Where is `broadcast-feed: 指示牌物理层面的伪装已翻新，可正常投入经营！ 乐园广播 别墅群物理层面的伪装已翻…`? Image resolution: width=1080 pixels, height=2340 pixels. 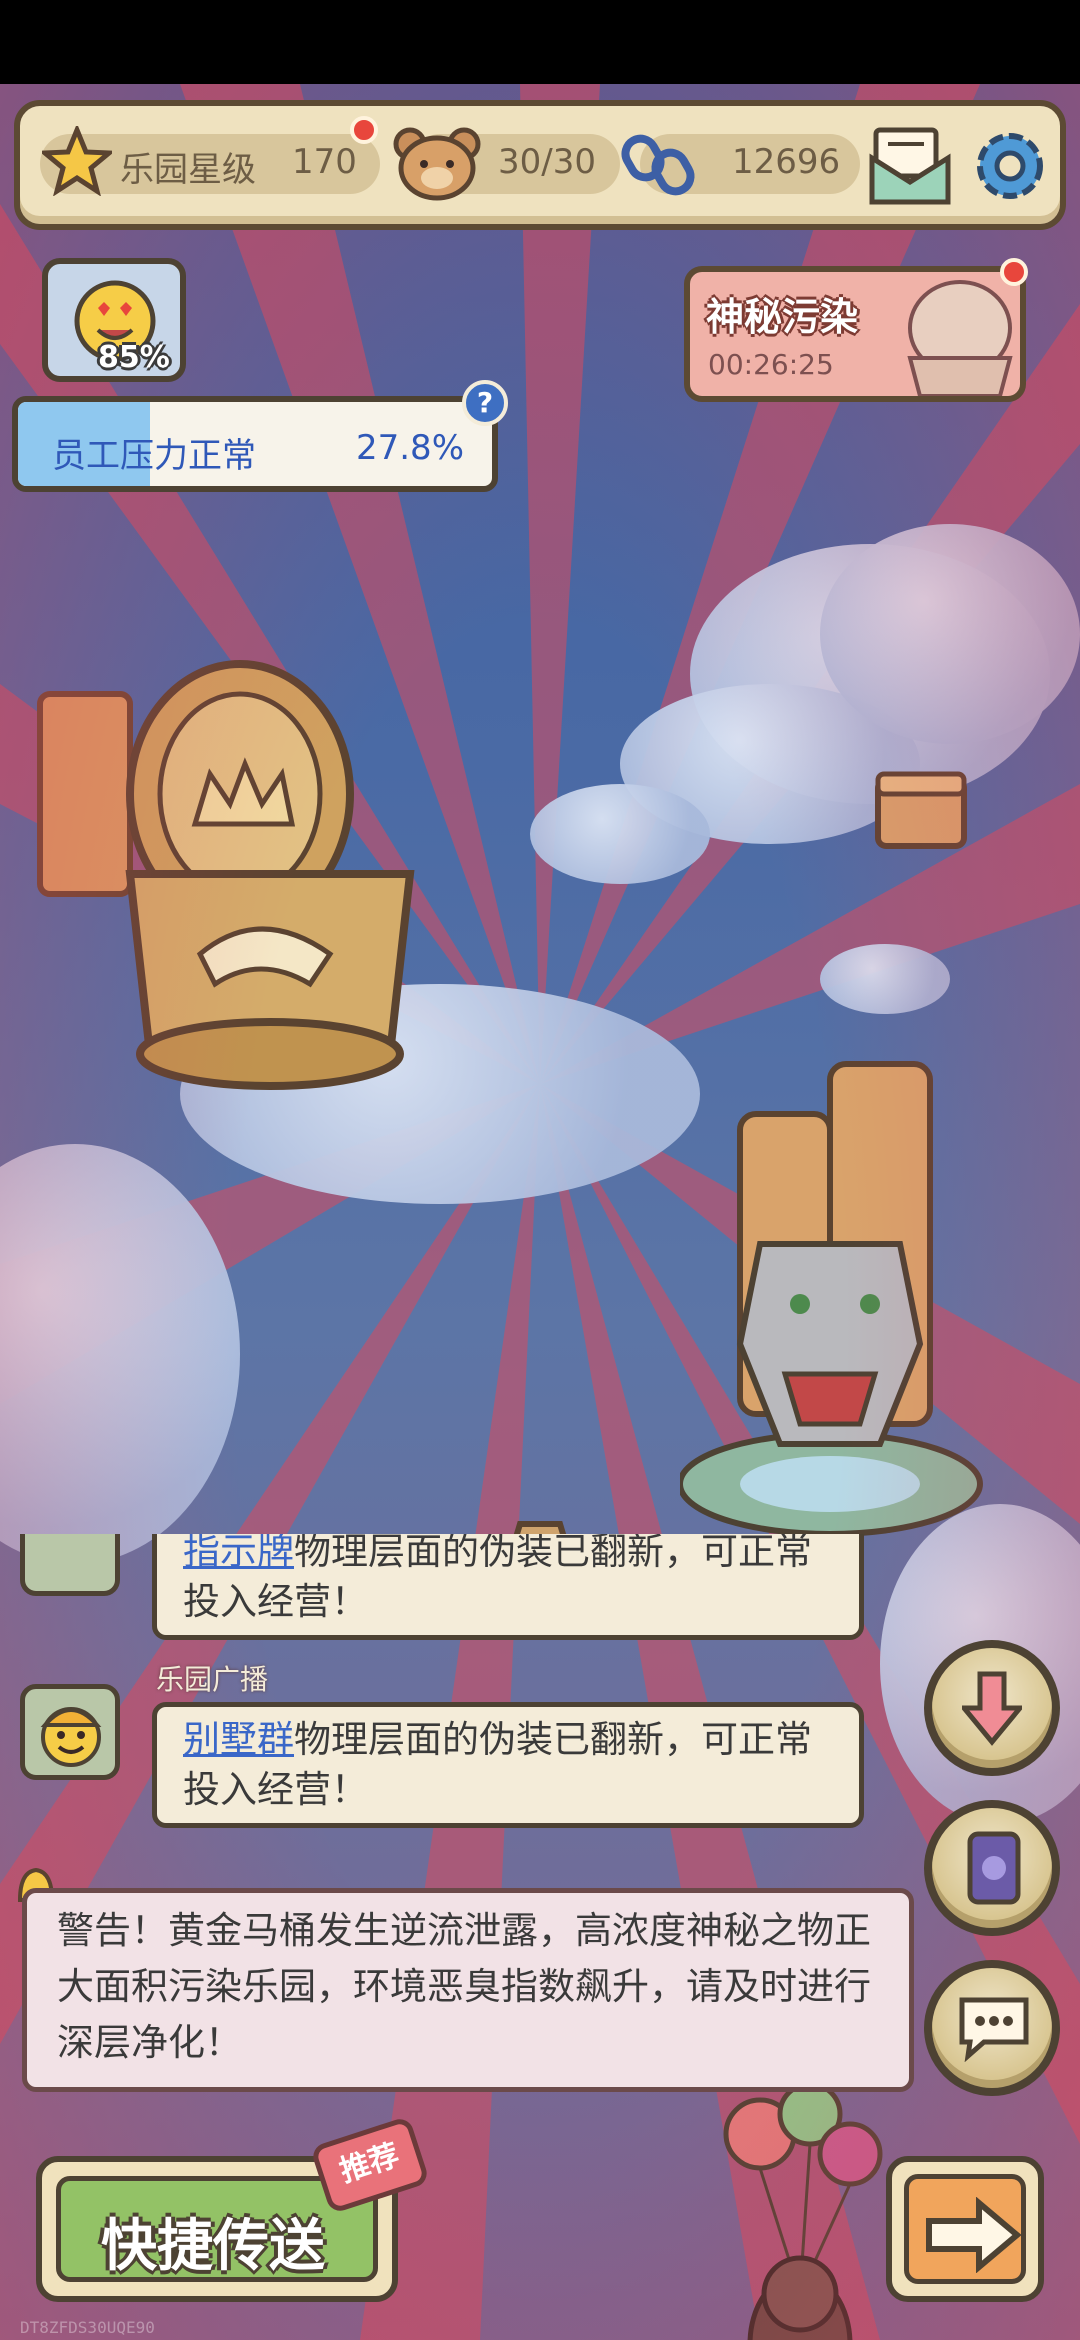 broadcast-feed: 指示牌物理层面的伪装已翻新，可正常投入经营！ 乐园广播 别墅群物理层面的伪装已翻… is located at coordinates (540, 1694).